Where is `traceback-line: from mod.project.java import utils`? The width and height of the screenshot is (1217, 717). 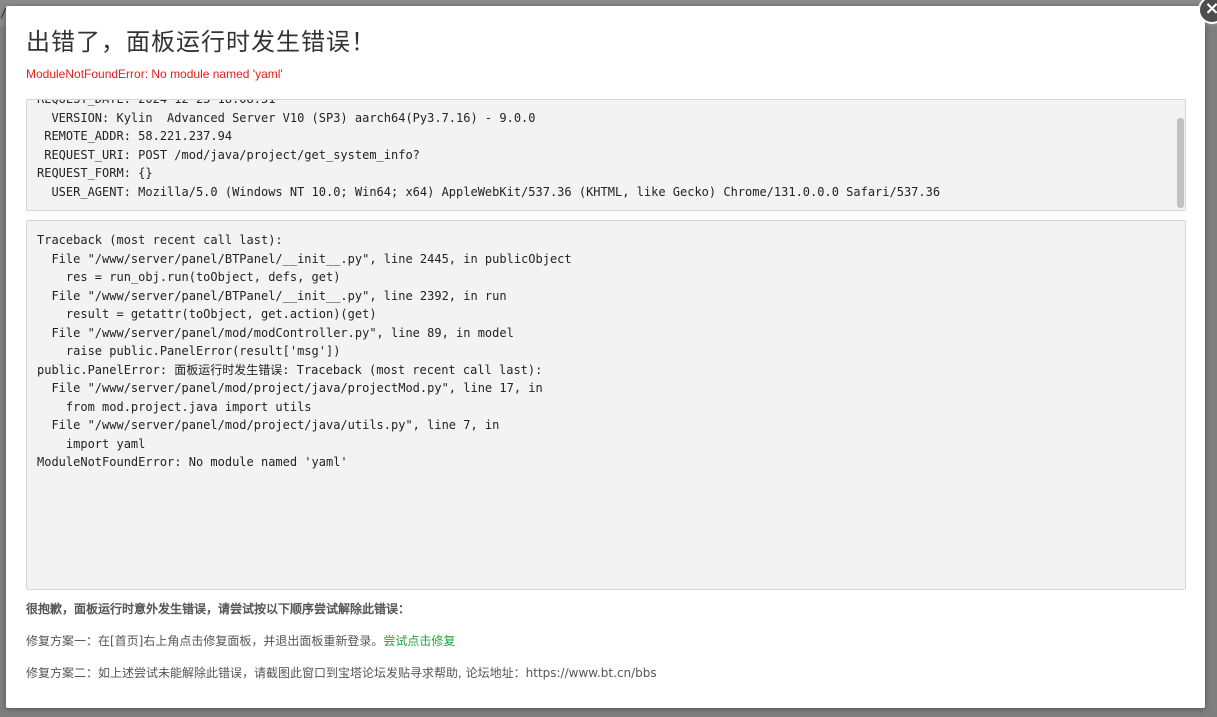
traceback-line: from mod.project.java import utils is located at coordinates (174, 406).